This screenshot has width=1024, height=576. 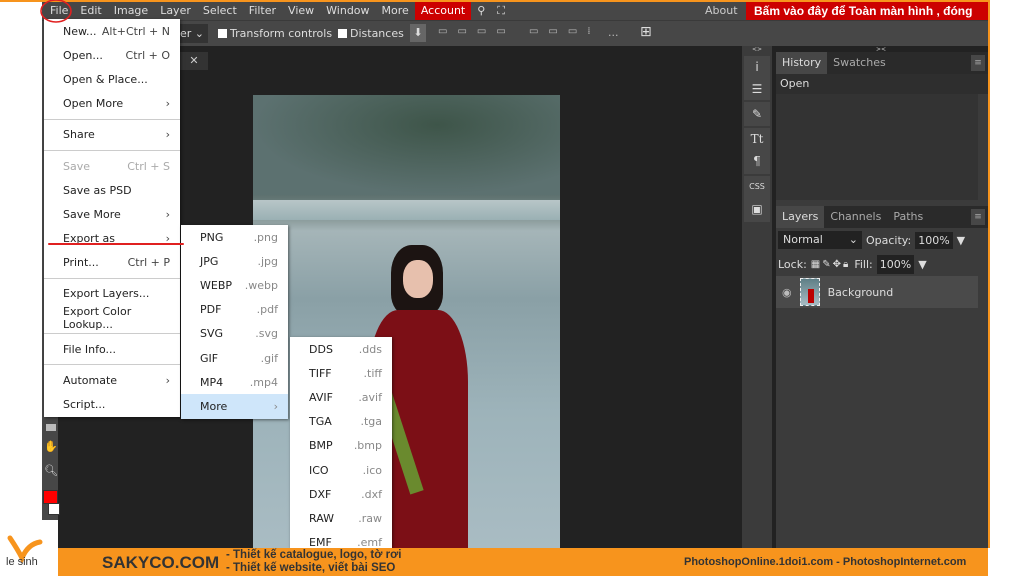 I want to click on collapse-handle: <>, so click(x=757, y=50).